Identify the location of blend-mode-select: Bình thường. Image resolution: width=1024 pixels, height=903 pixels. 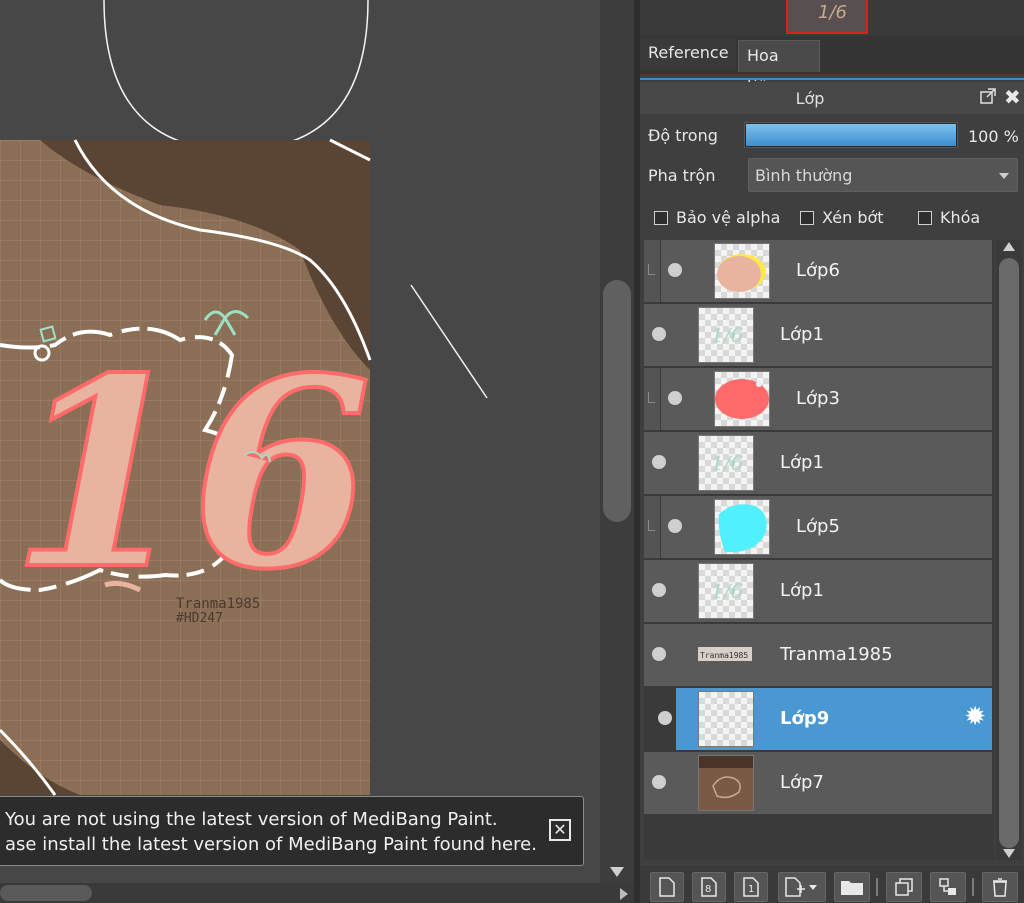
(883, 175).